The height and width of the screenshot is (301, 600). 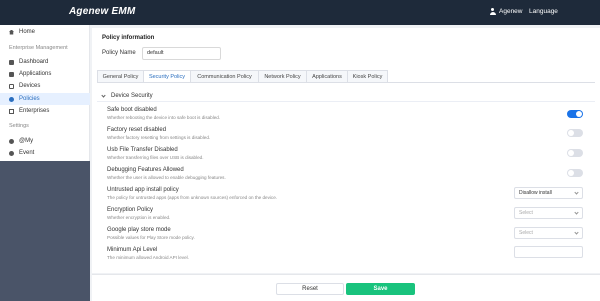 I want to click on dashboard-icon, so click(x=11, y=62).